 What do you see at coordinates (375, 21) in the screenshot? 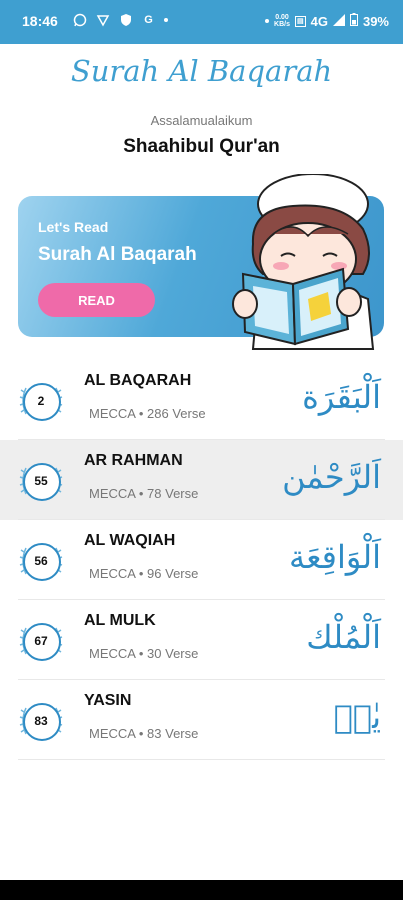
I see `battery-level: 39%` at bounding box center [375, 21].